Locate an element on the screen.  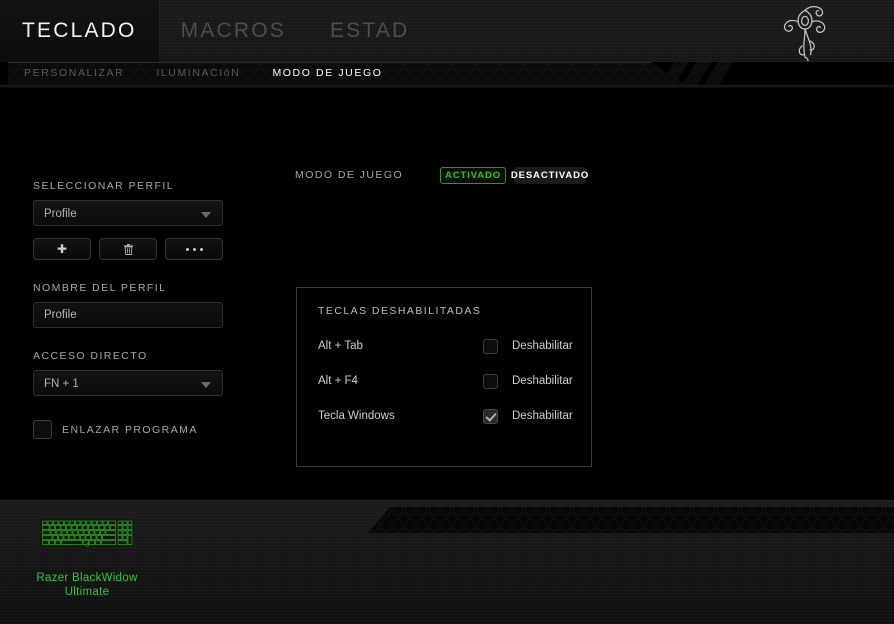
device-name-line1: Razer BlackWidow is located at coordinates (87, 578).